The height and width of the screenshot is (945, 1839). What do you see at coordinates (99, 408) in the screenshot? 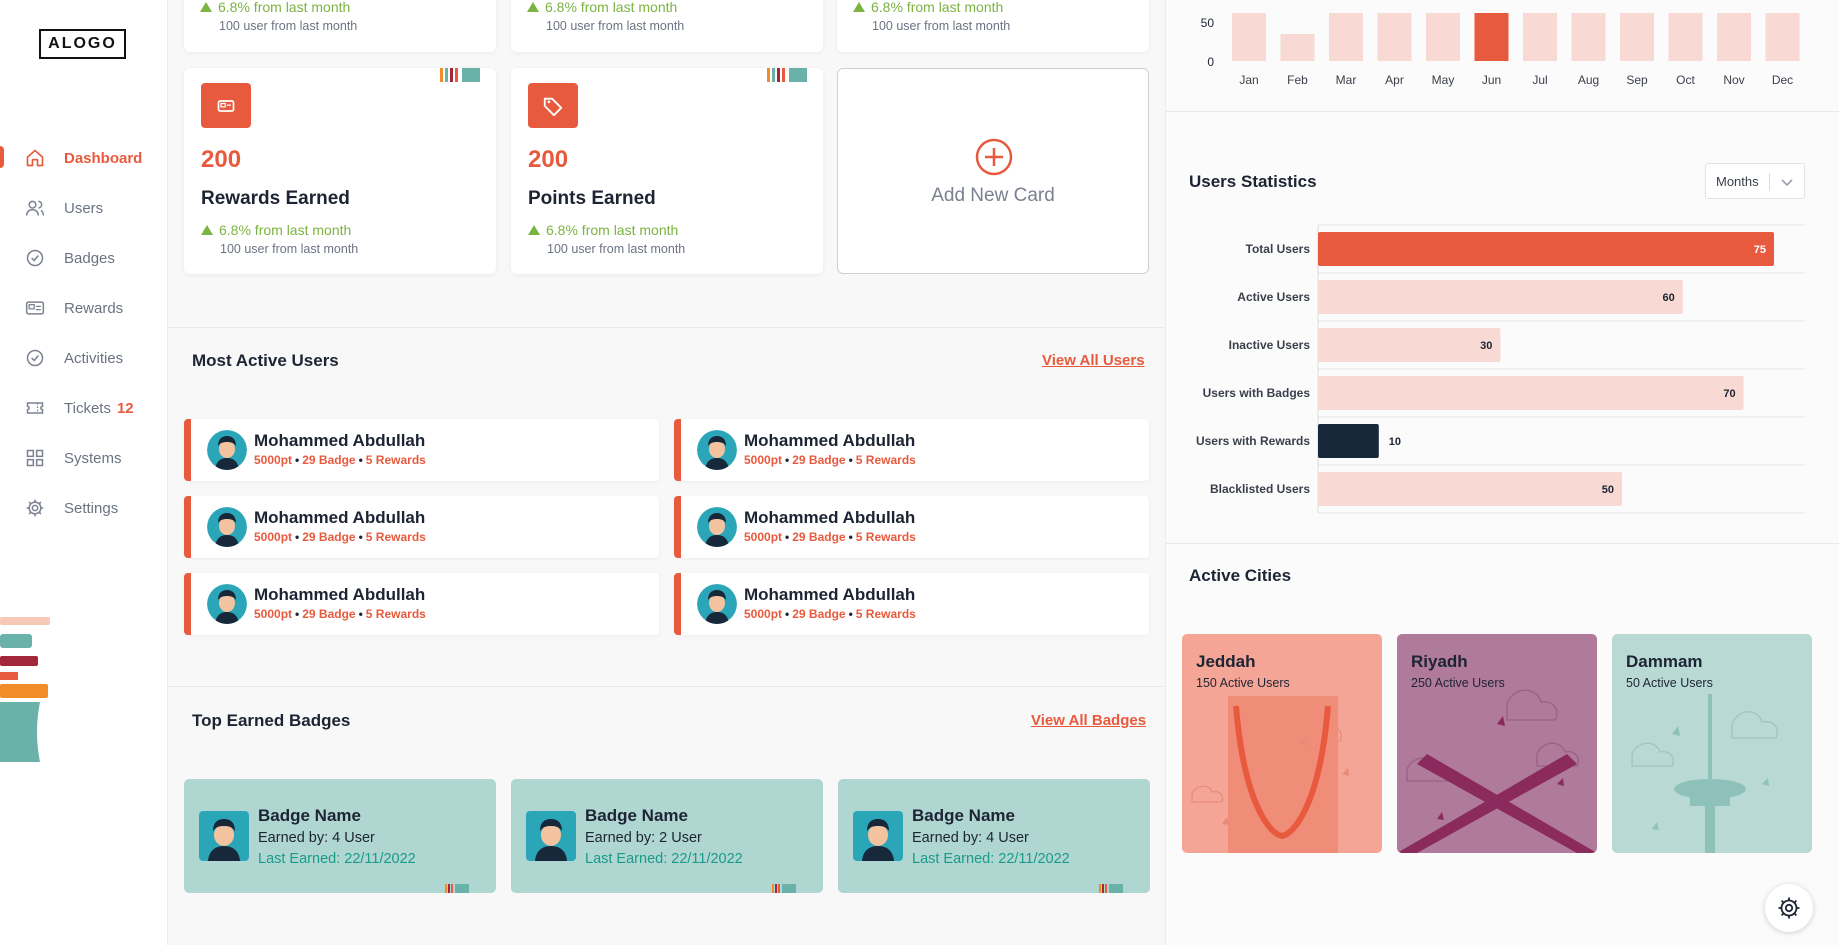
I see `sidebar-item-label: Tickets 12` at bounding box center [99, 408].